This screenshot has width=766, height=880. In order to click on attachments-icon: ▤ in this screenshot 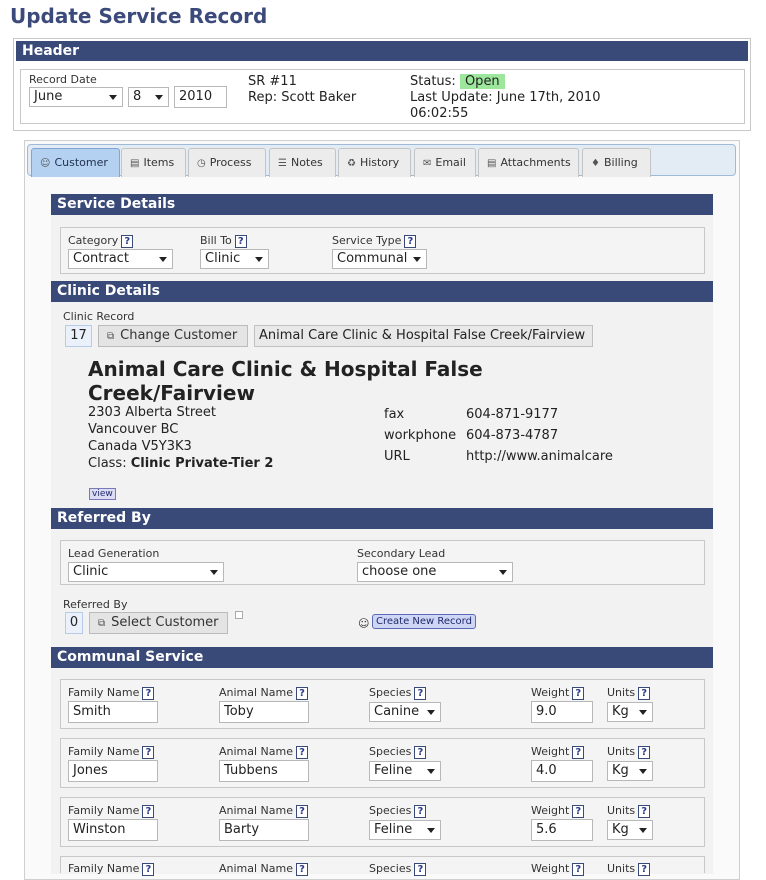, I will do `click(492, 163)`.